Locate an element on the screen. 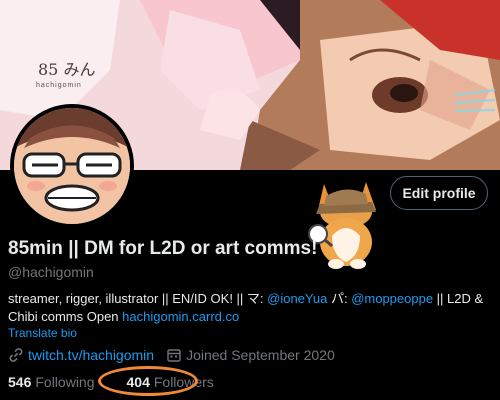  bio-mention-moppeoppe: @moppeoppe is located at coordinates (392, 298).